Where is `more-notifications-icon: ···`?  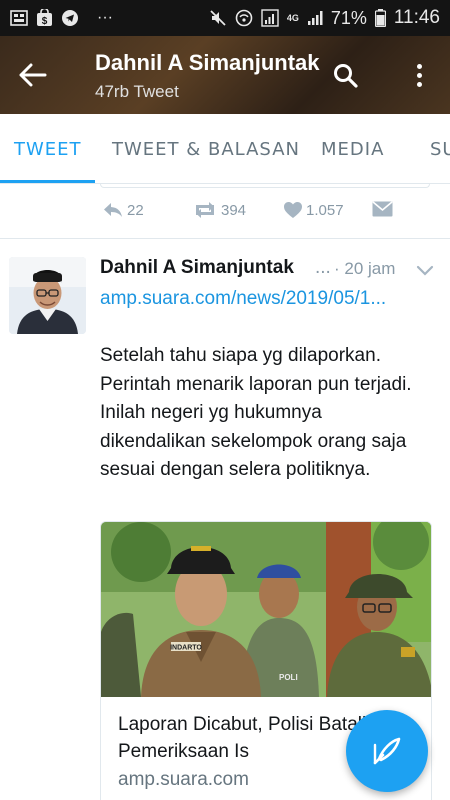
more-notifications-icon: ··· is located at coordinates (105, 17).